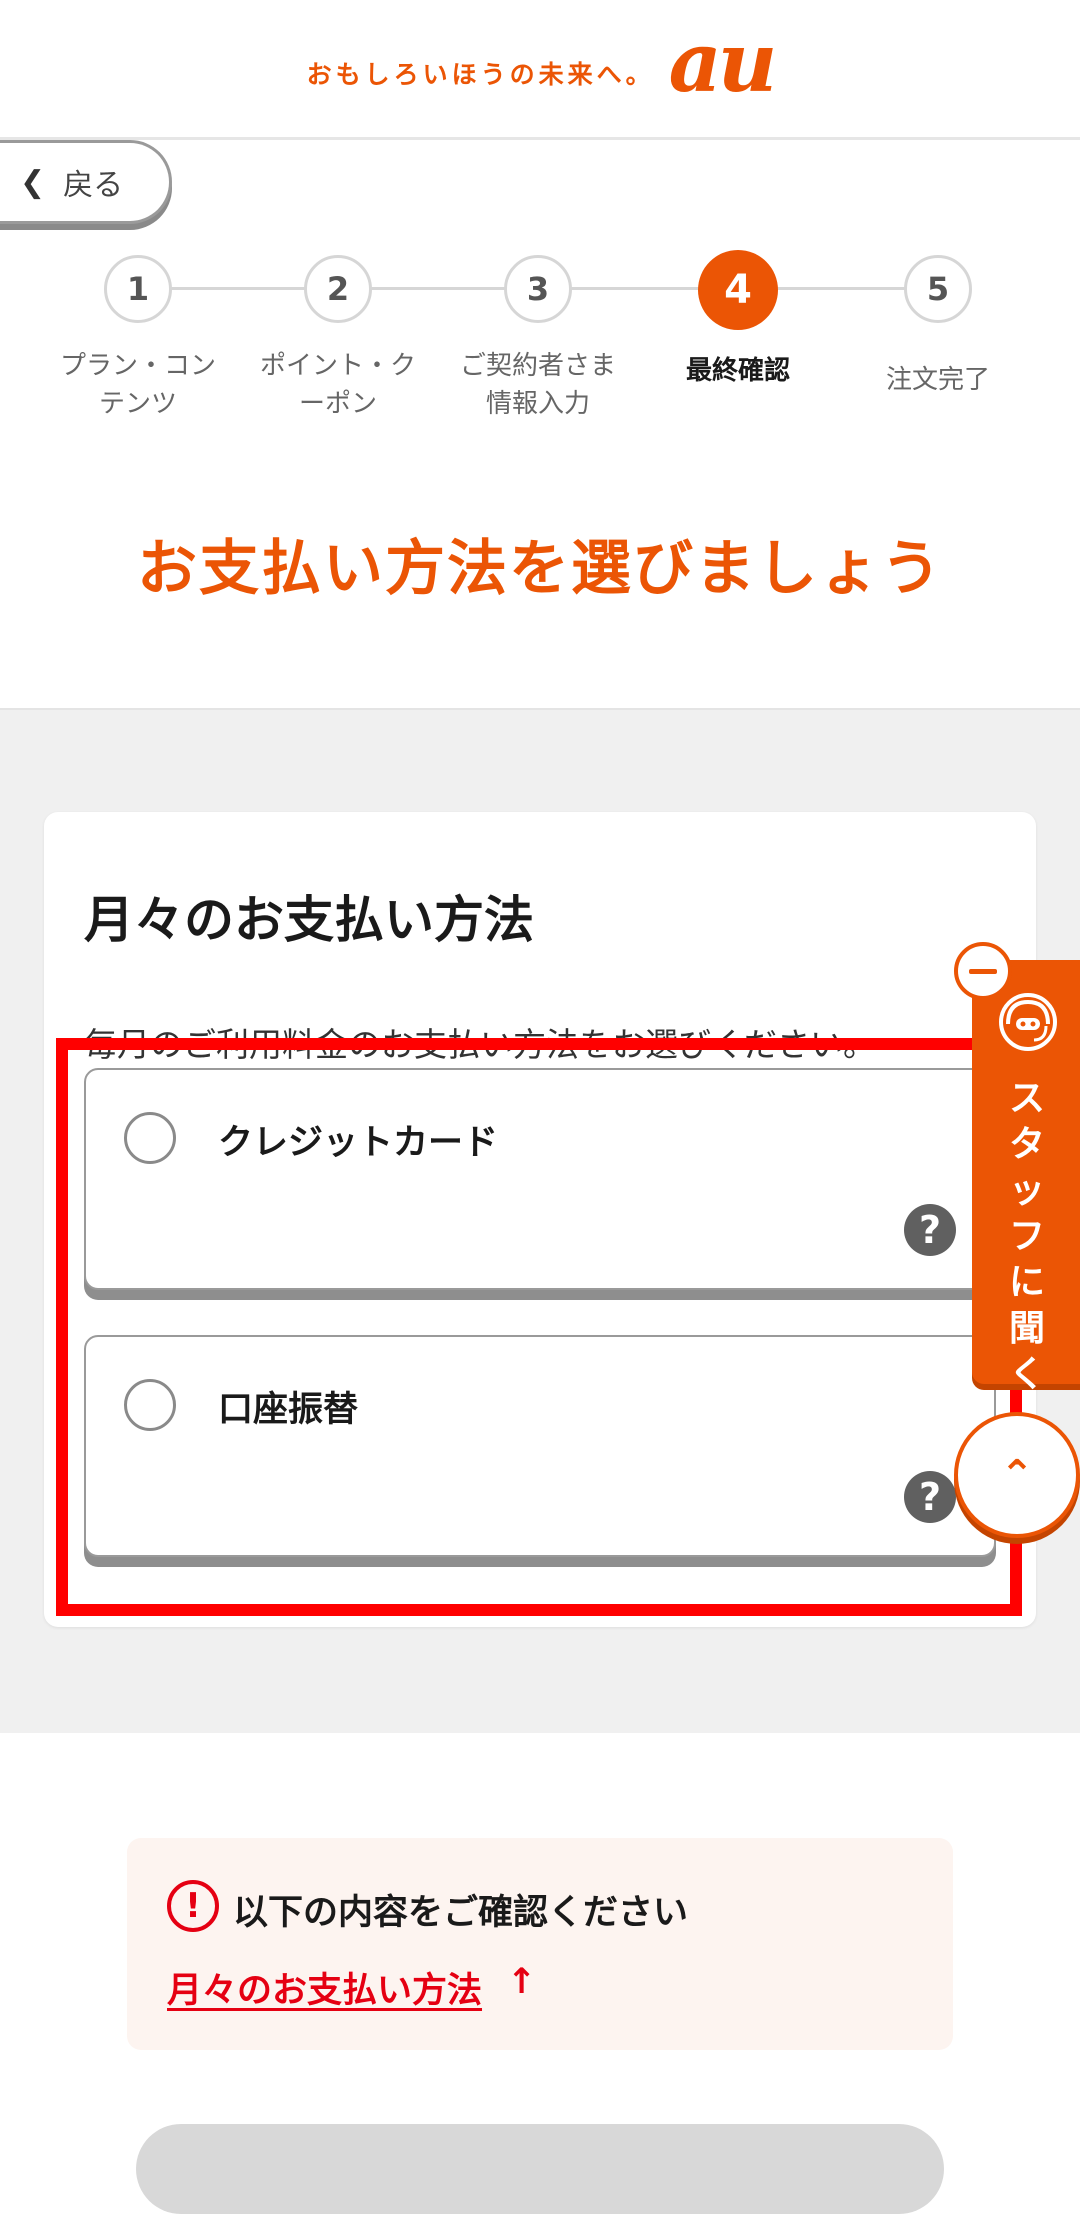 The image size is (1080, 2214). I want to click on page-title: お支払い方法を選びましょう, so click(540, 569).